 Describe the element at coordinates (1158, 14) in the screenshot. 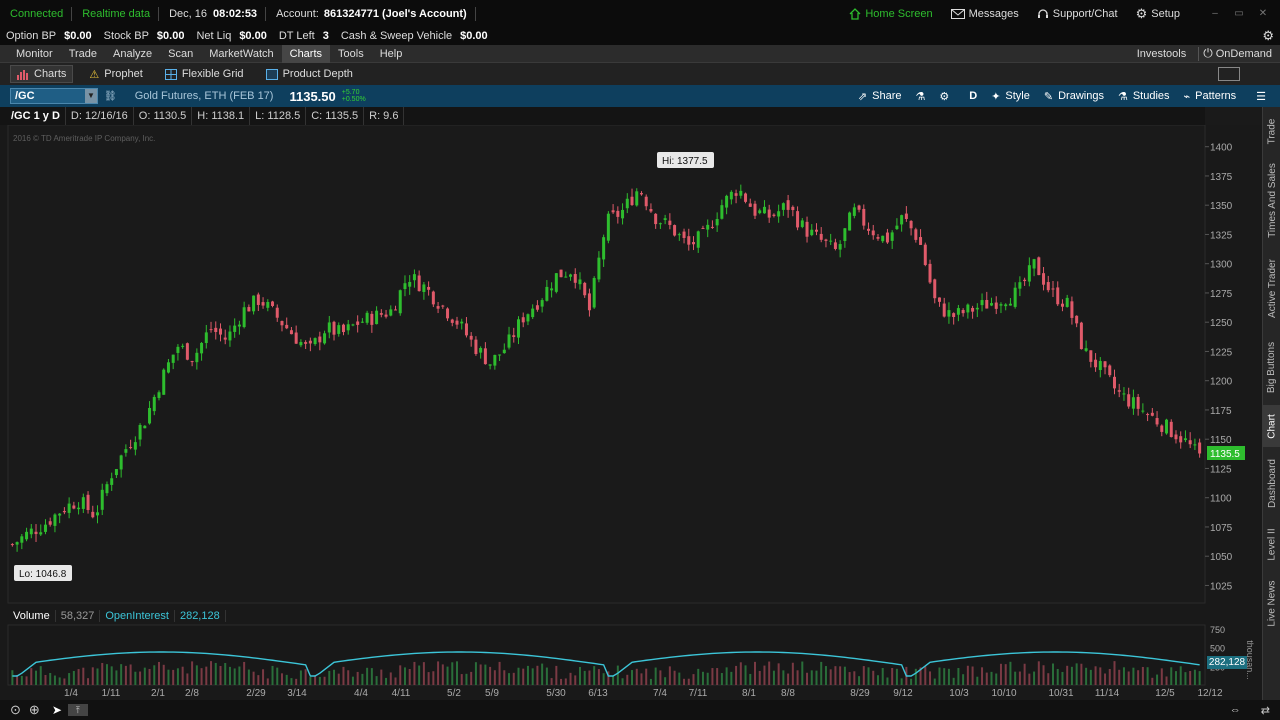

I see `setup-button: ⚙ Setup` at that location.